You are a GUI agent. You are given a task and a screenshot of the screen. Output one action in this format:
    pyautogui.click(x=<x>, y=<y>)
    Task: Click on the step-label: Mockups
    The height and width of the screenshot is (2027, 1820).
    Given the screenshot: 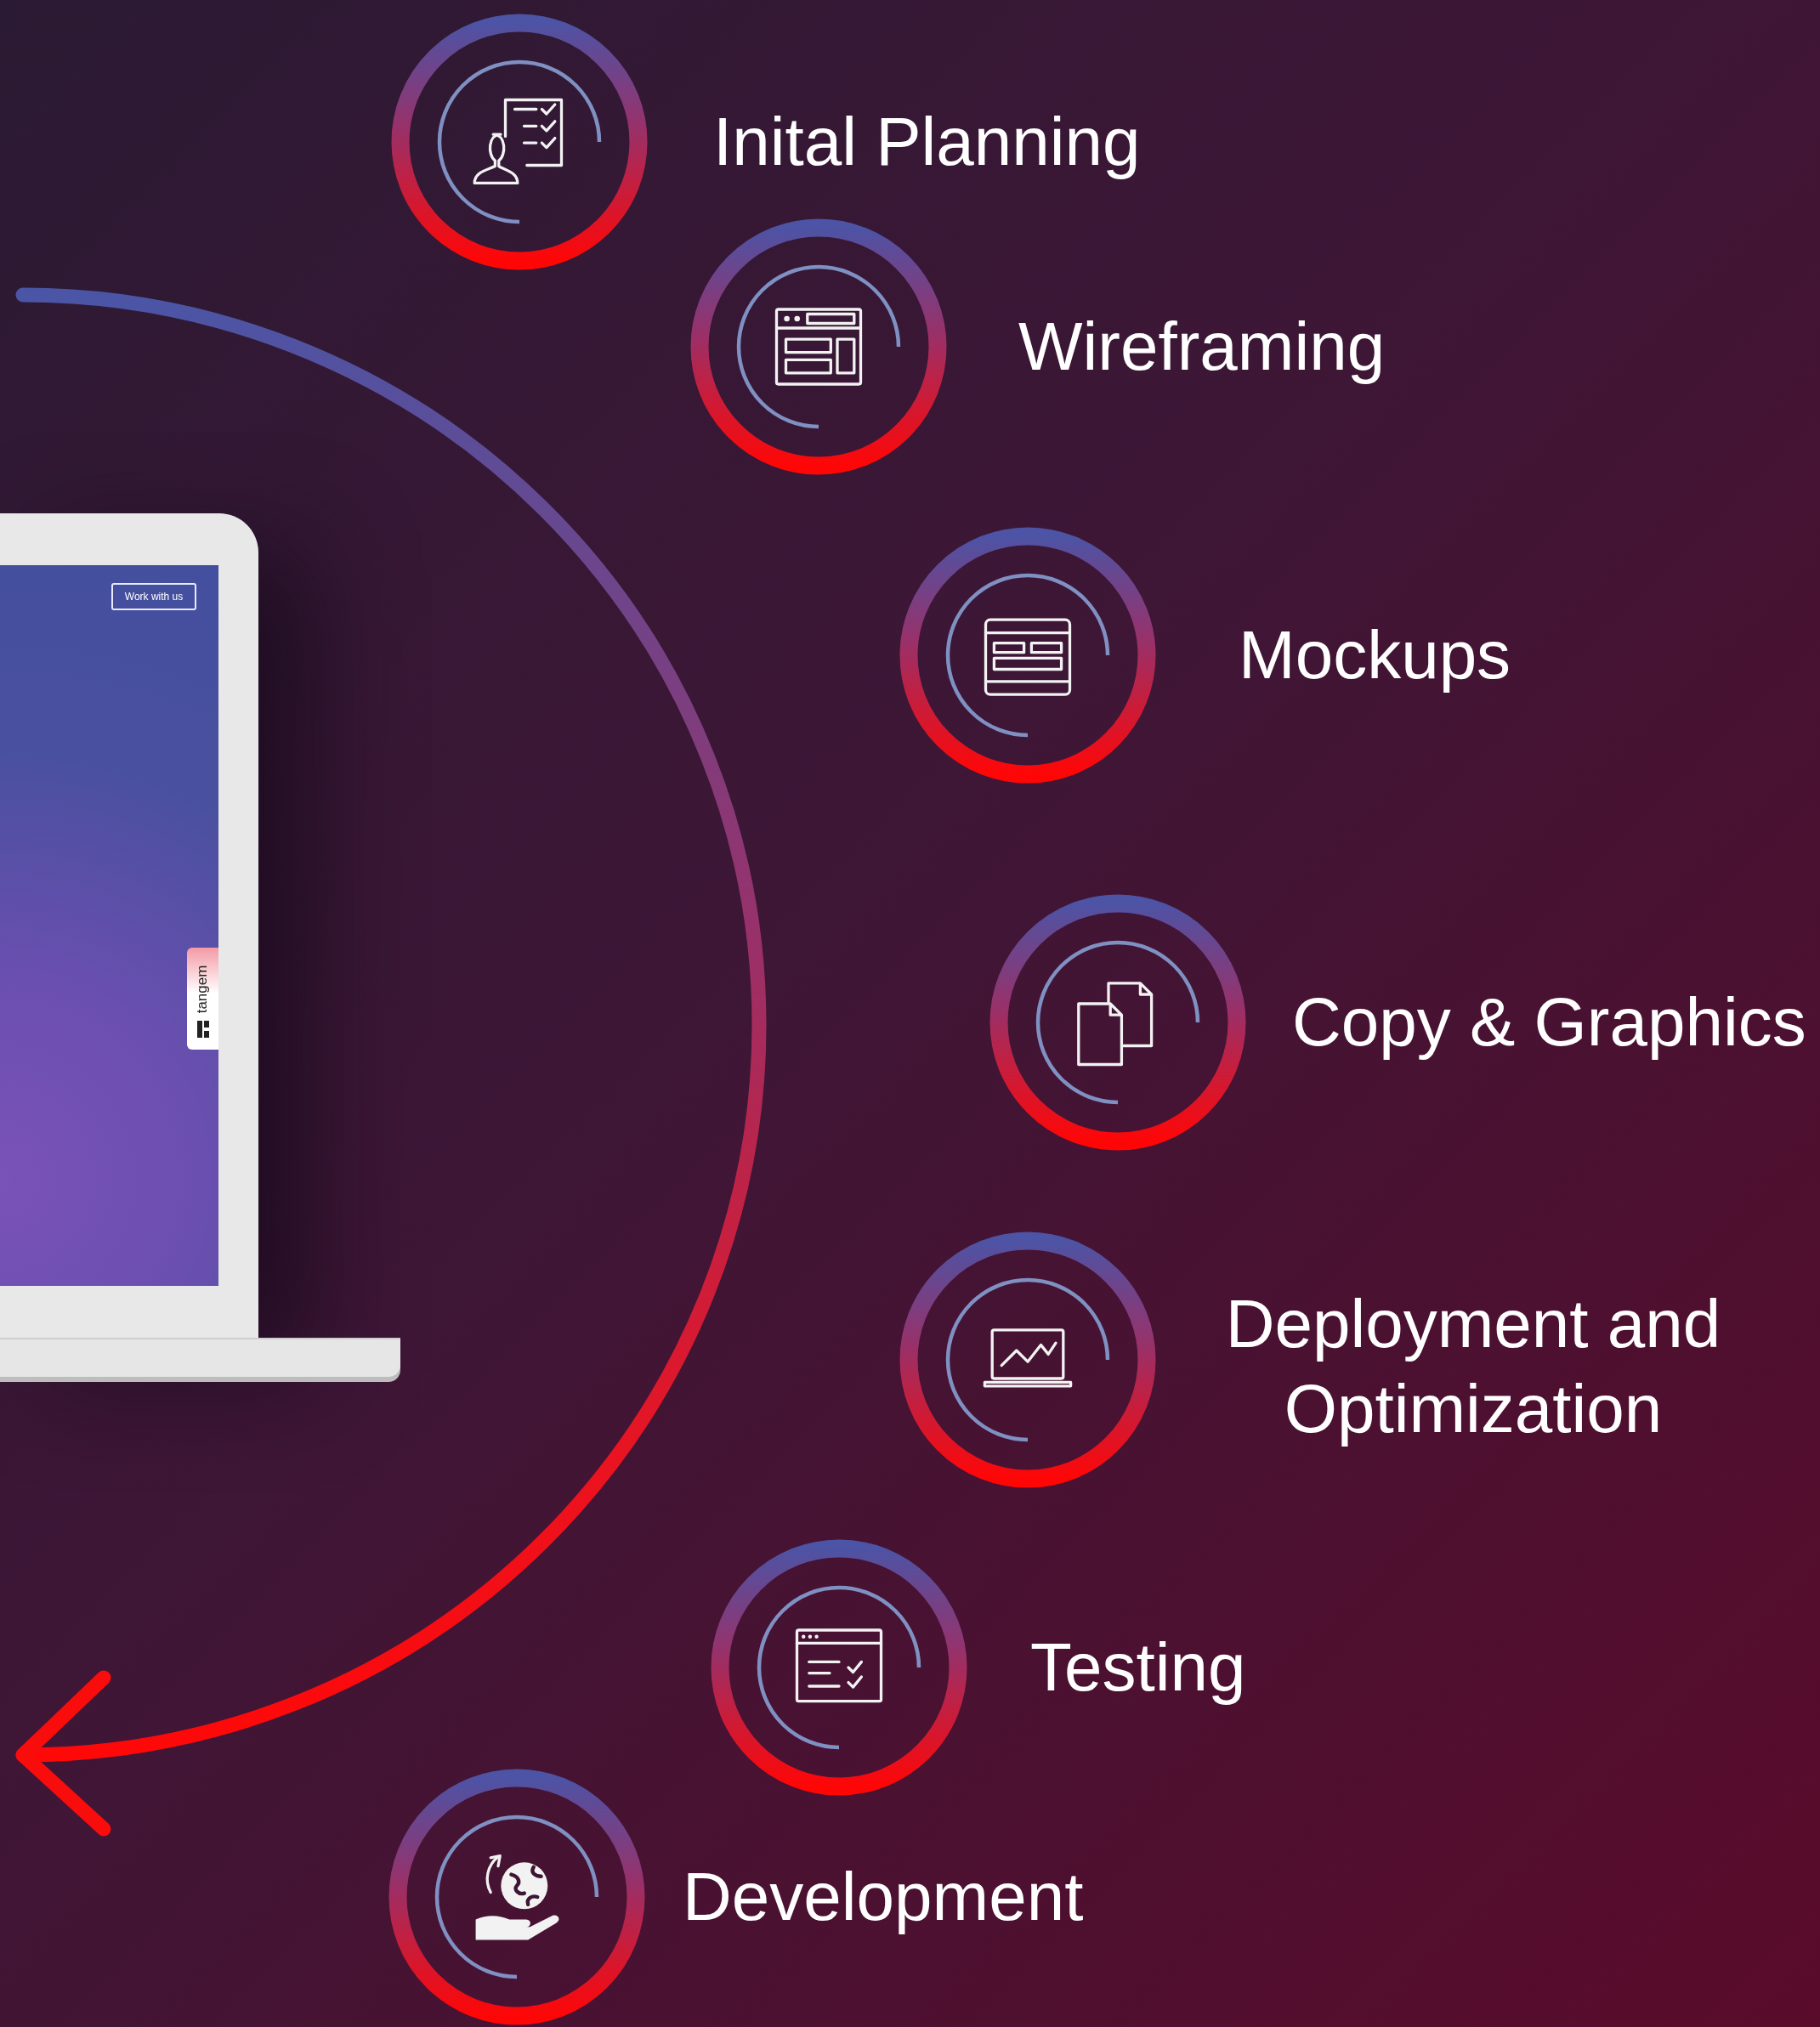 What is the action you would take?
    pyautogui.click(x=1375, y=655)
    